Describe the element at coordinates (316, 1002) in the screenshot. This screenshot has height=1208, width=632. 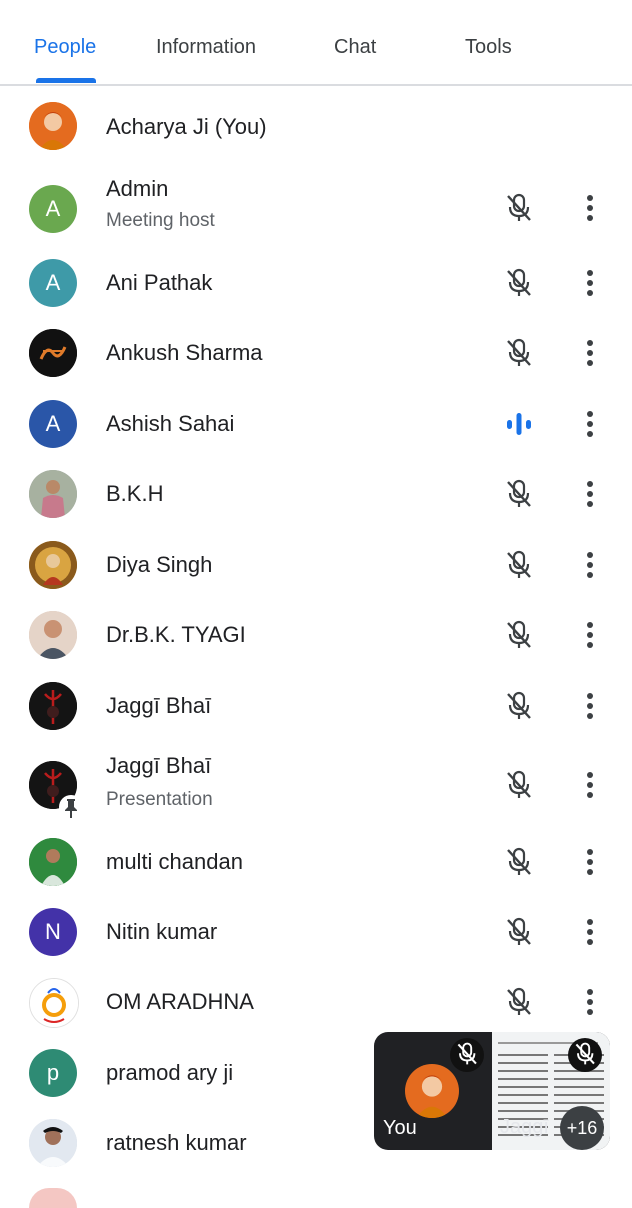
I see `participant-row: OM ARADHNA` at that location.